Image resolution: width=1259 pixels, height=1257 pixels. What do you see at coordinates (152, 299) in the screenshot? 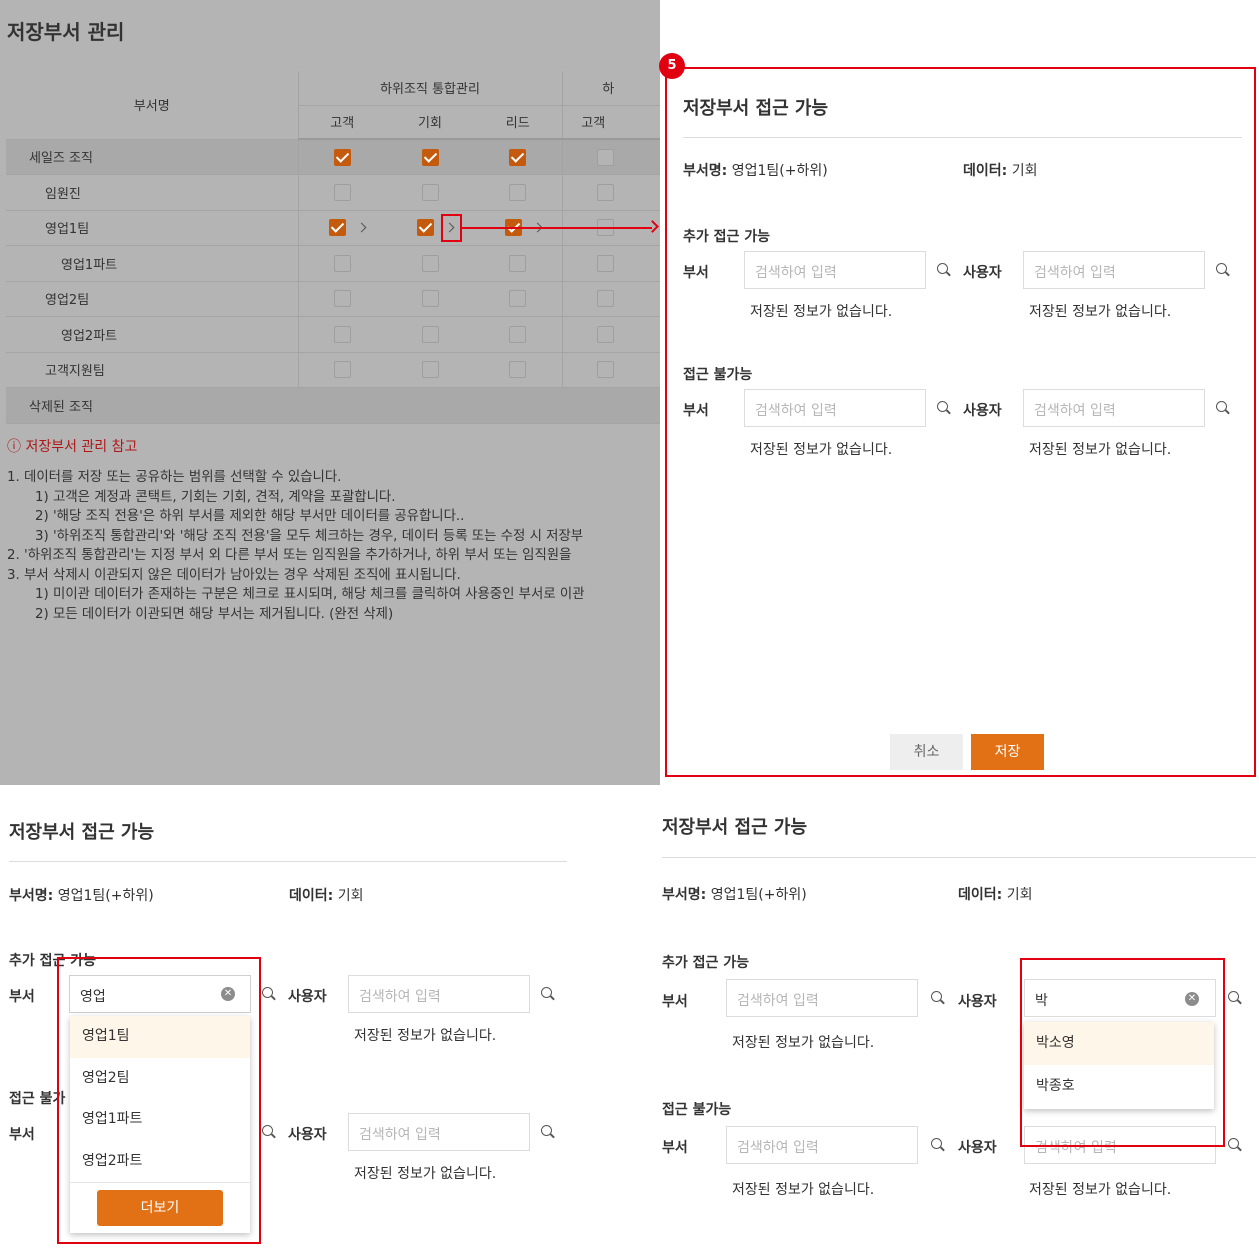
I see `dept-name-cell: 영업2팀` at bounding box center [152, 299].